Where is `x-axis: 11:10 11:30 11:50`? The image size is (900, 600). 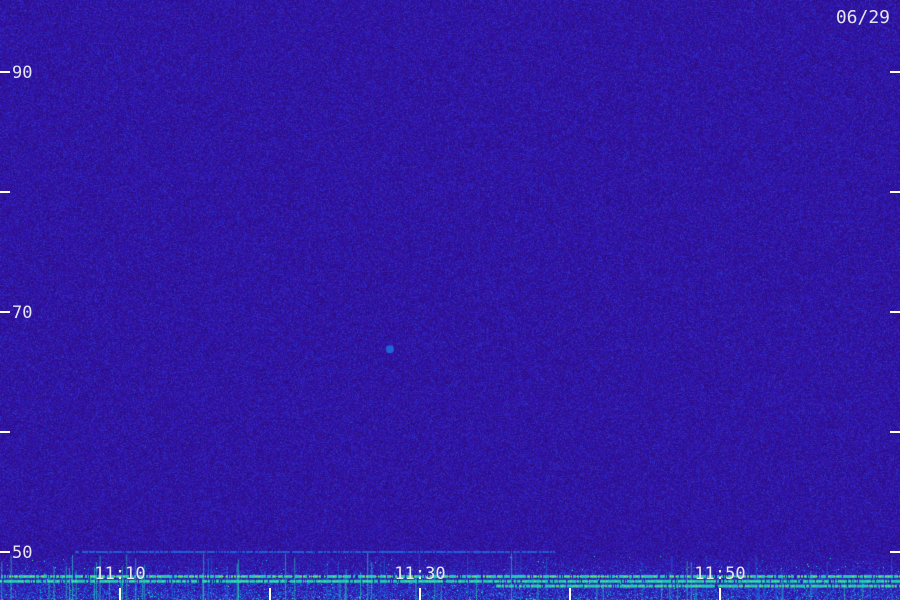
x-axis: 11:10 11:30 11:50 is located at coordinates (420, 582).